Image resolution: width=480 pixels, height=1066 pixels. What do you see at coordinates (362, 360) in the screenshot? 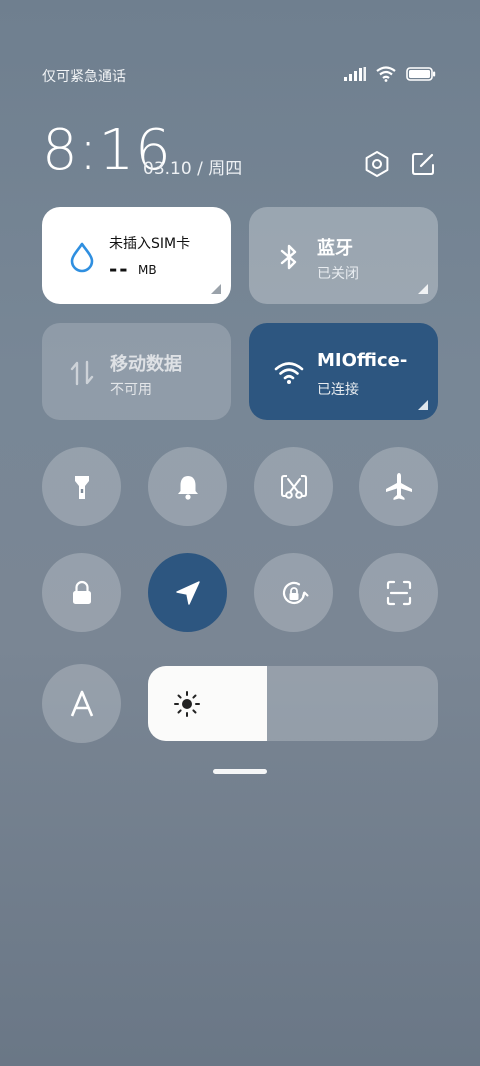
I see `wifi-network-name: MIOffice-` at bounding box center [362, 360].